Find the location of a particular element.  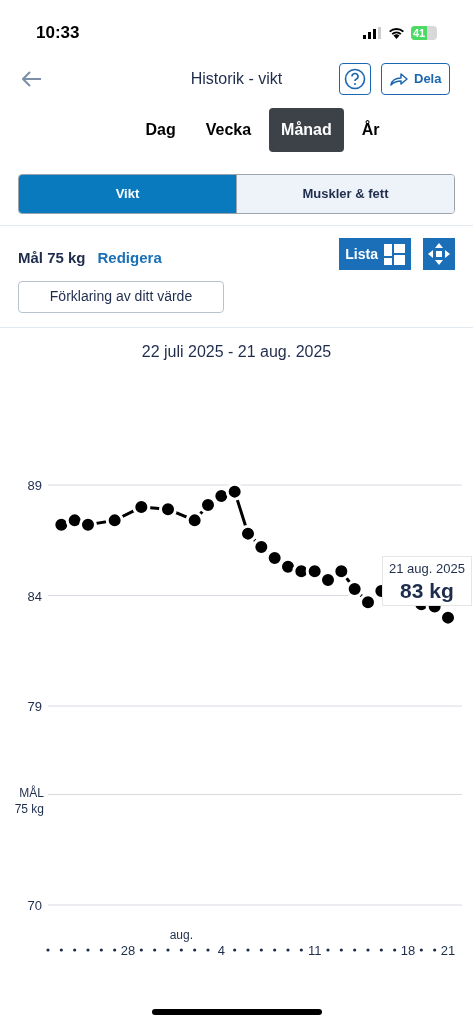

y-axis-label: 70 is located at coordinates (34, 905).